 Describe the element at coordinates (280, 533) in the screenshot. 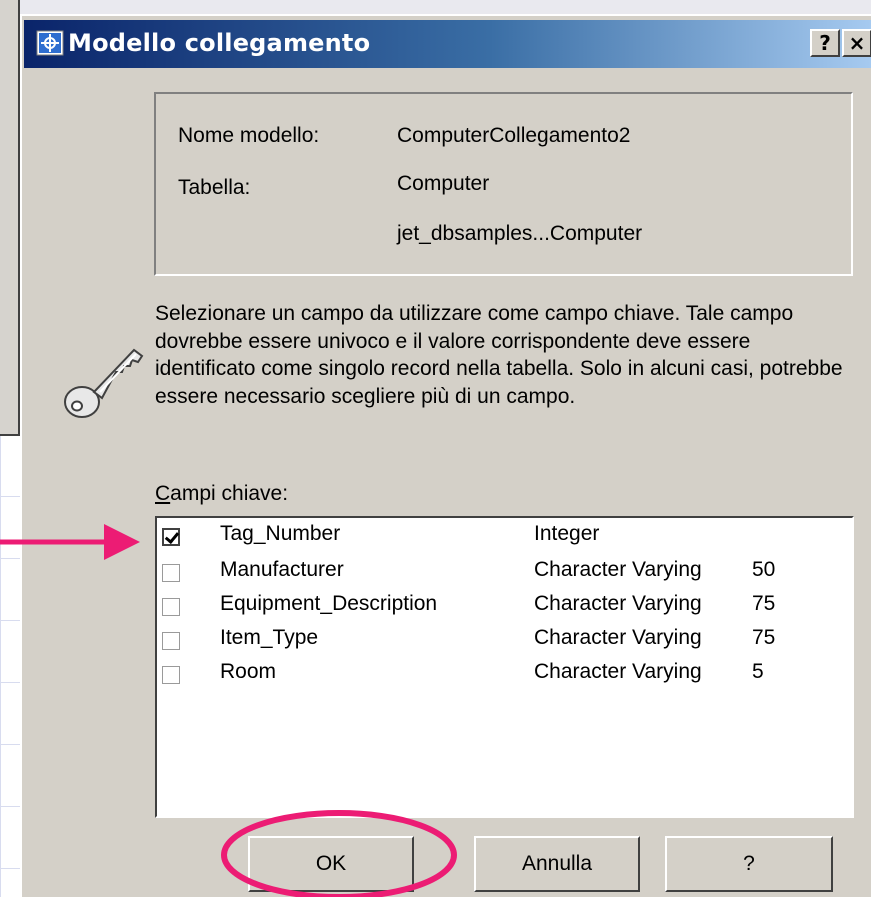

I see `field-name: Tag_Number` at that location.